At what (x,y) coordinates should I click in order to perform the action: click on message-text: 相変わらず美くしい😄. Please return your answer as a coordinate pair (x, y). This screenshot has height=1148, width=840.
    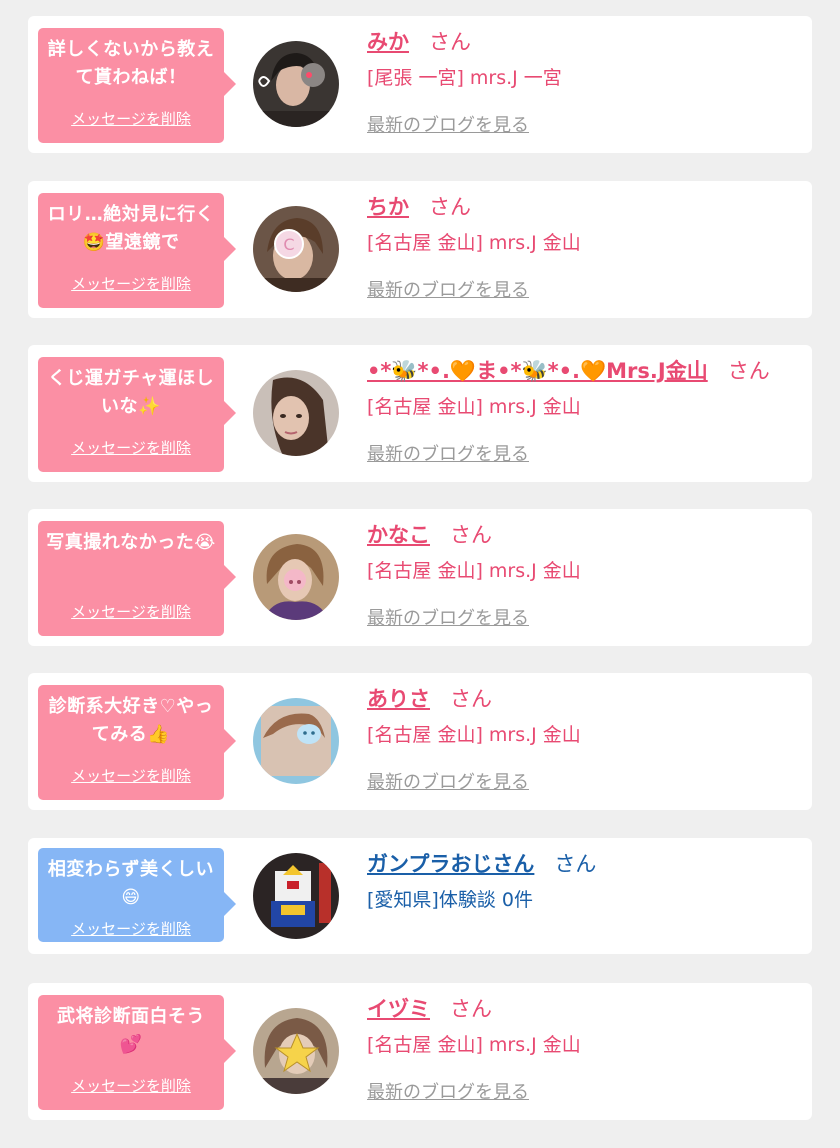
    Looking at the image, I should click on (131, 883).